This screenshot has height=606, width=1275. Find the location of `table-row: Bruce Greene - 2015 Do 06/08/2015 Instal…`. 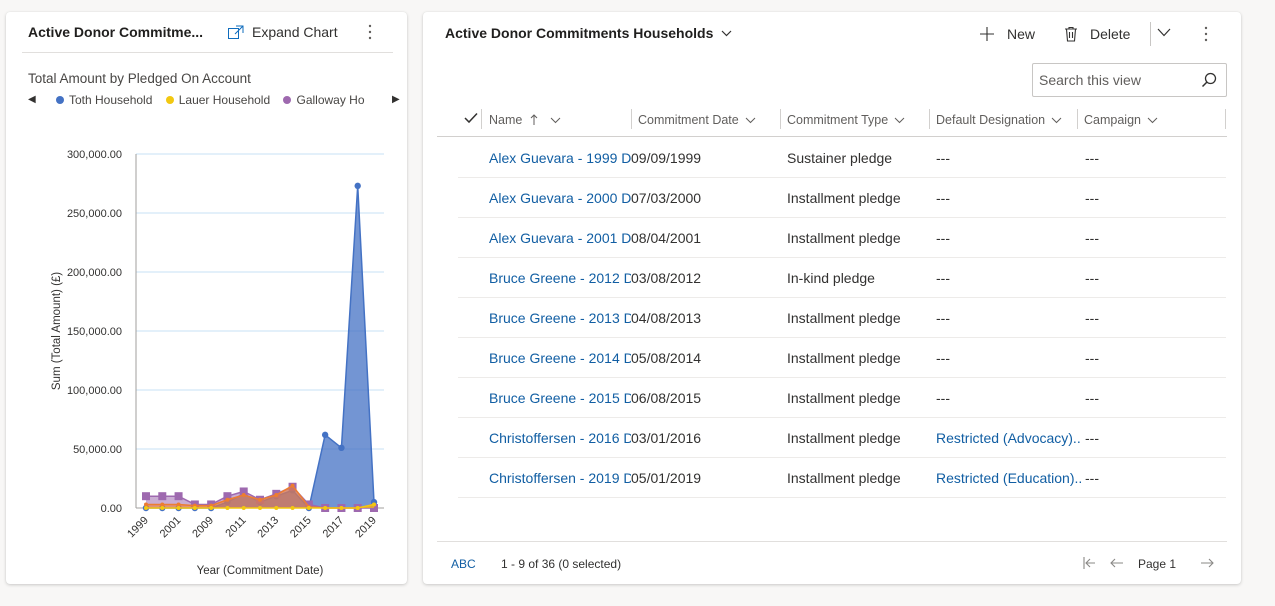

table-row: Bruce Greene - 2015 Do 06/08/2015 Instal… is located at coordinates (842, 398).